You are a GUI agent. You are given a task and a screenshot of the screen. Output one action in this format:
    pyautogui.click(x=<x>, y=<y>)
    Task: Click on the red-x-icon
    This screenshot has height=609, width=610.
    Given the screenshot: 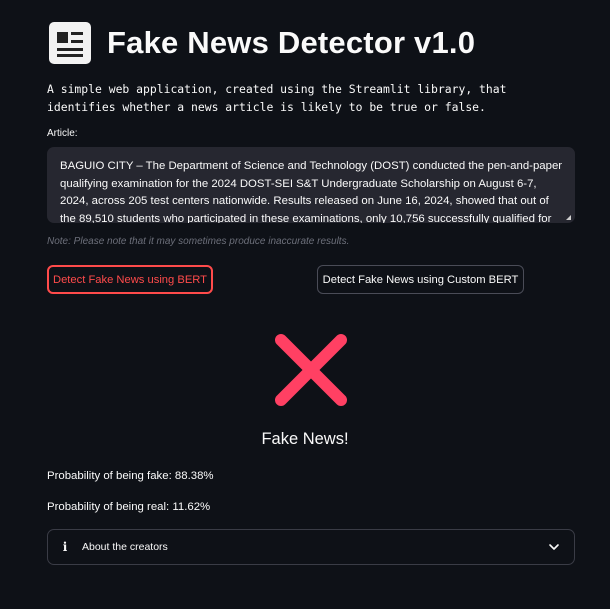 What is the action you would take?
    pyautogui.click(x=311, y=370)
    